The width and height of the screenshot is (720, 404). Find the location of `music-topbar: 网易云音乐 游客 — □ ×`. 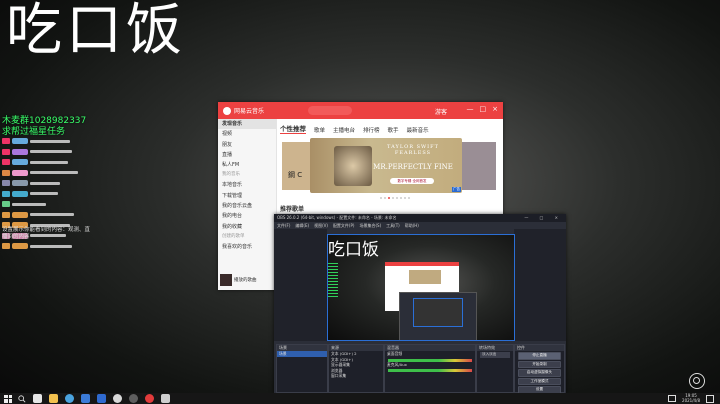

music-topbar: 网易云音乐 游客 — □ × is located at coordinates (360, 110).